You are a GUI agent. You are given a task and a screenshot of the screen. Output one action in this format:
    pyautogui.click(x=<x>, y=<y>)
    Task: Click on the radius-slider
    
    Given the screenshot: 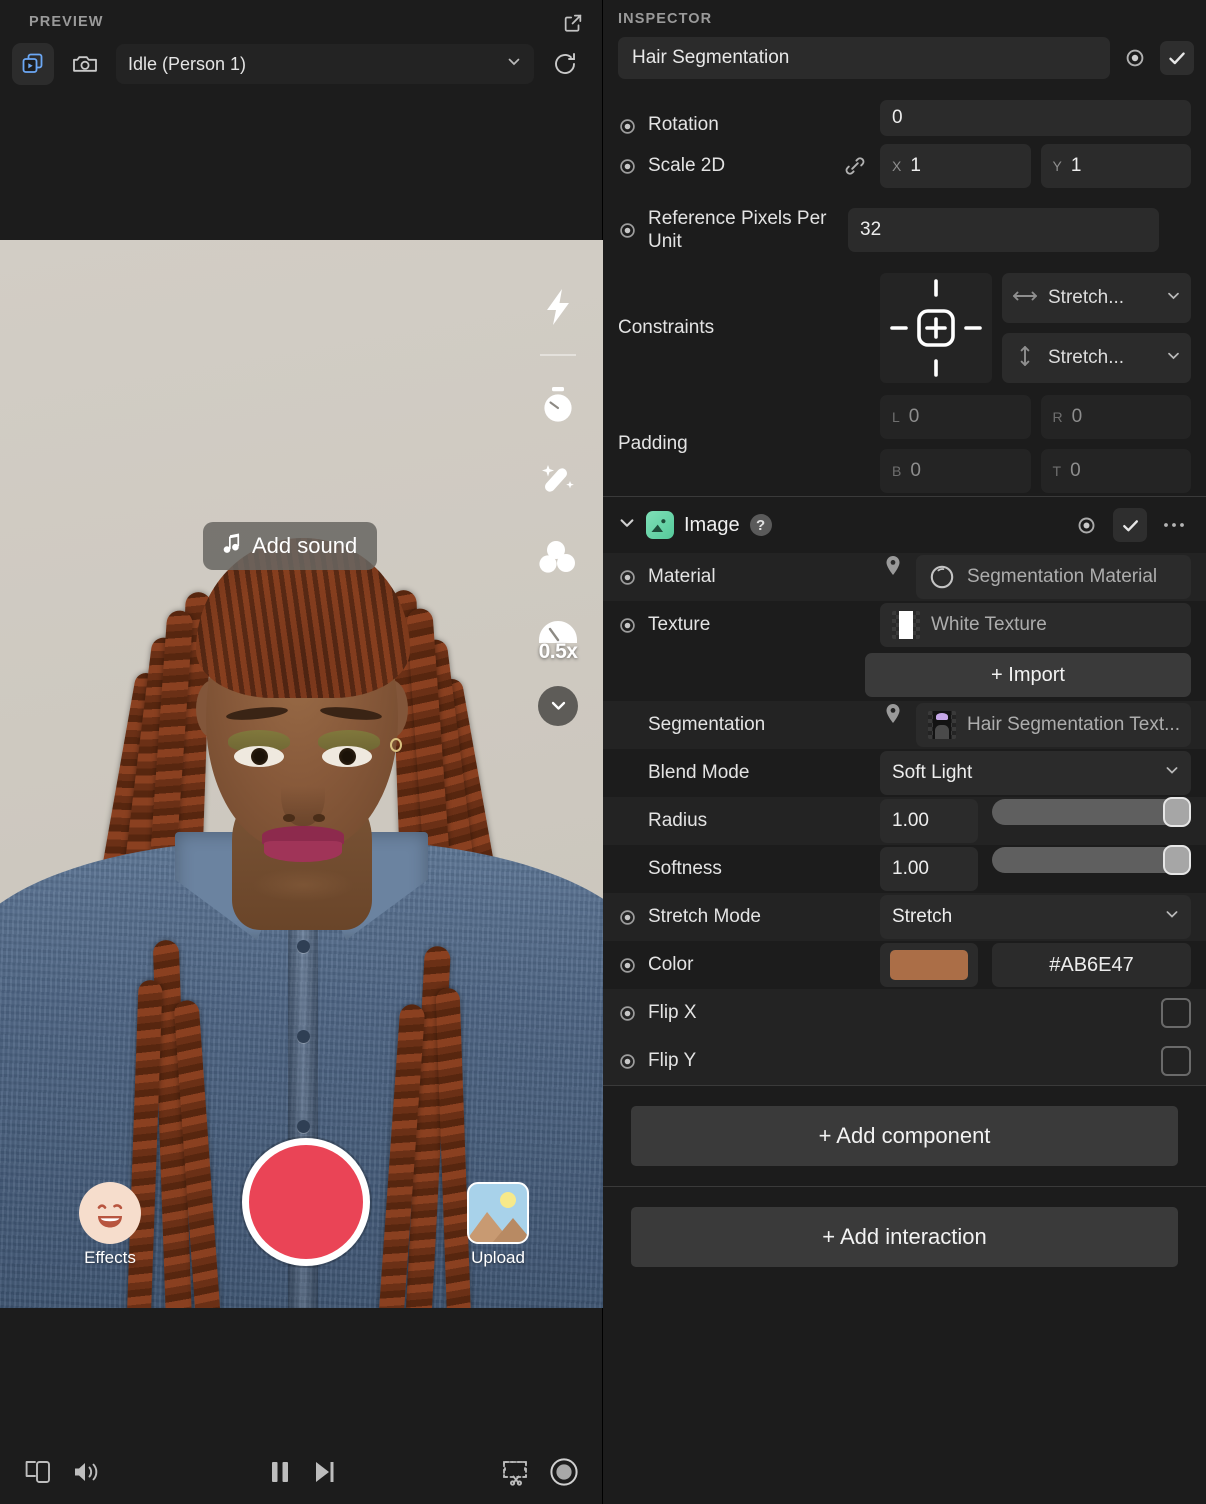 What is the action you would take?
    pyautogui.click(x=1091, y=812)
    